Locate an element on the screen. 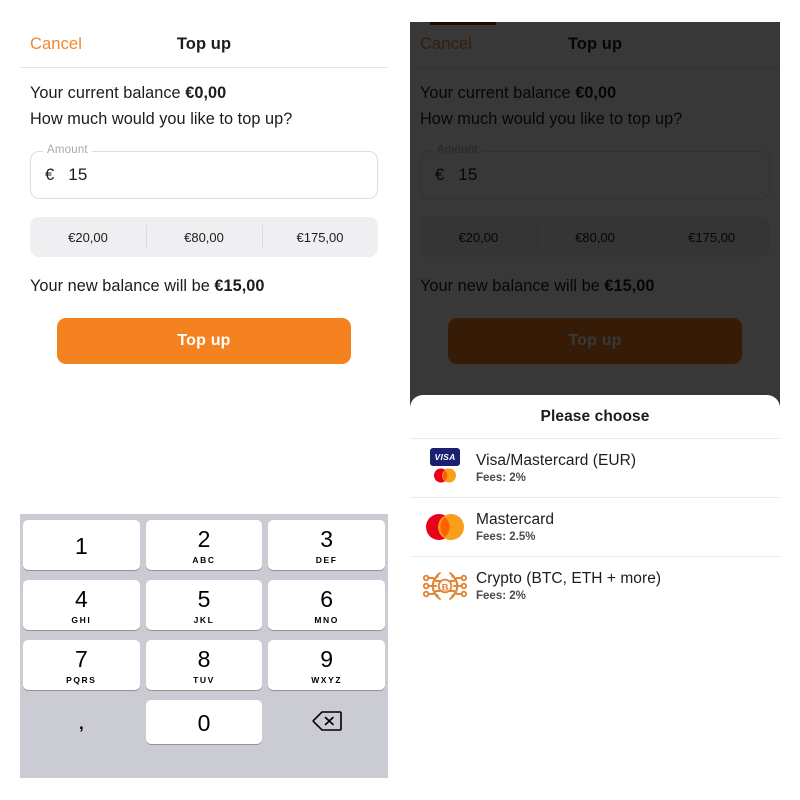  key-comma-label: , is located at coordinates (81, 723).